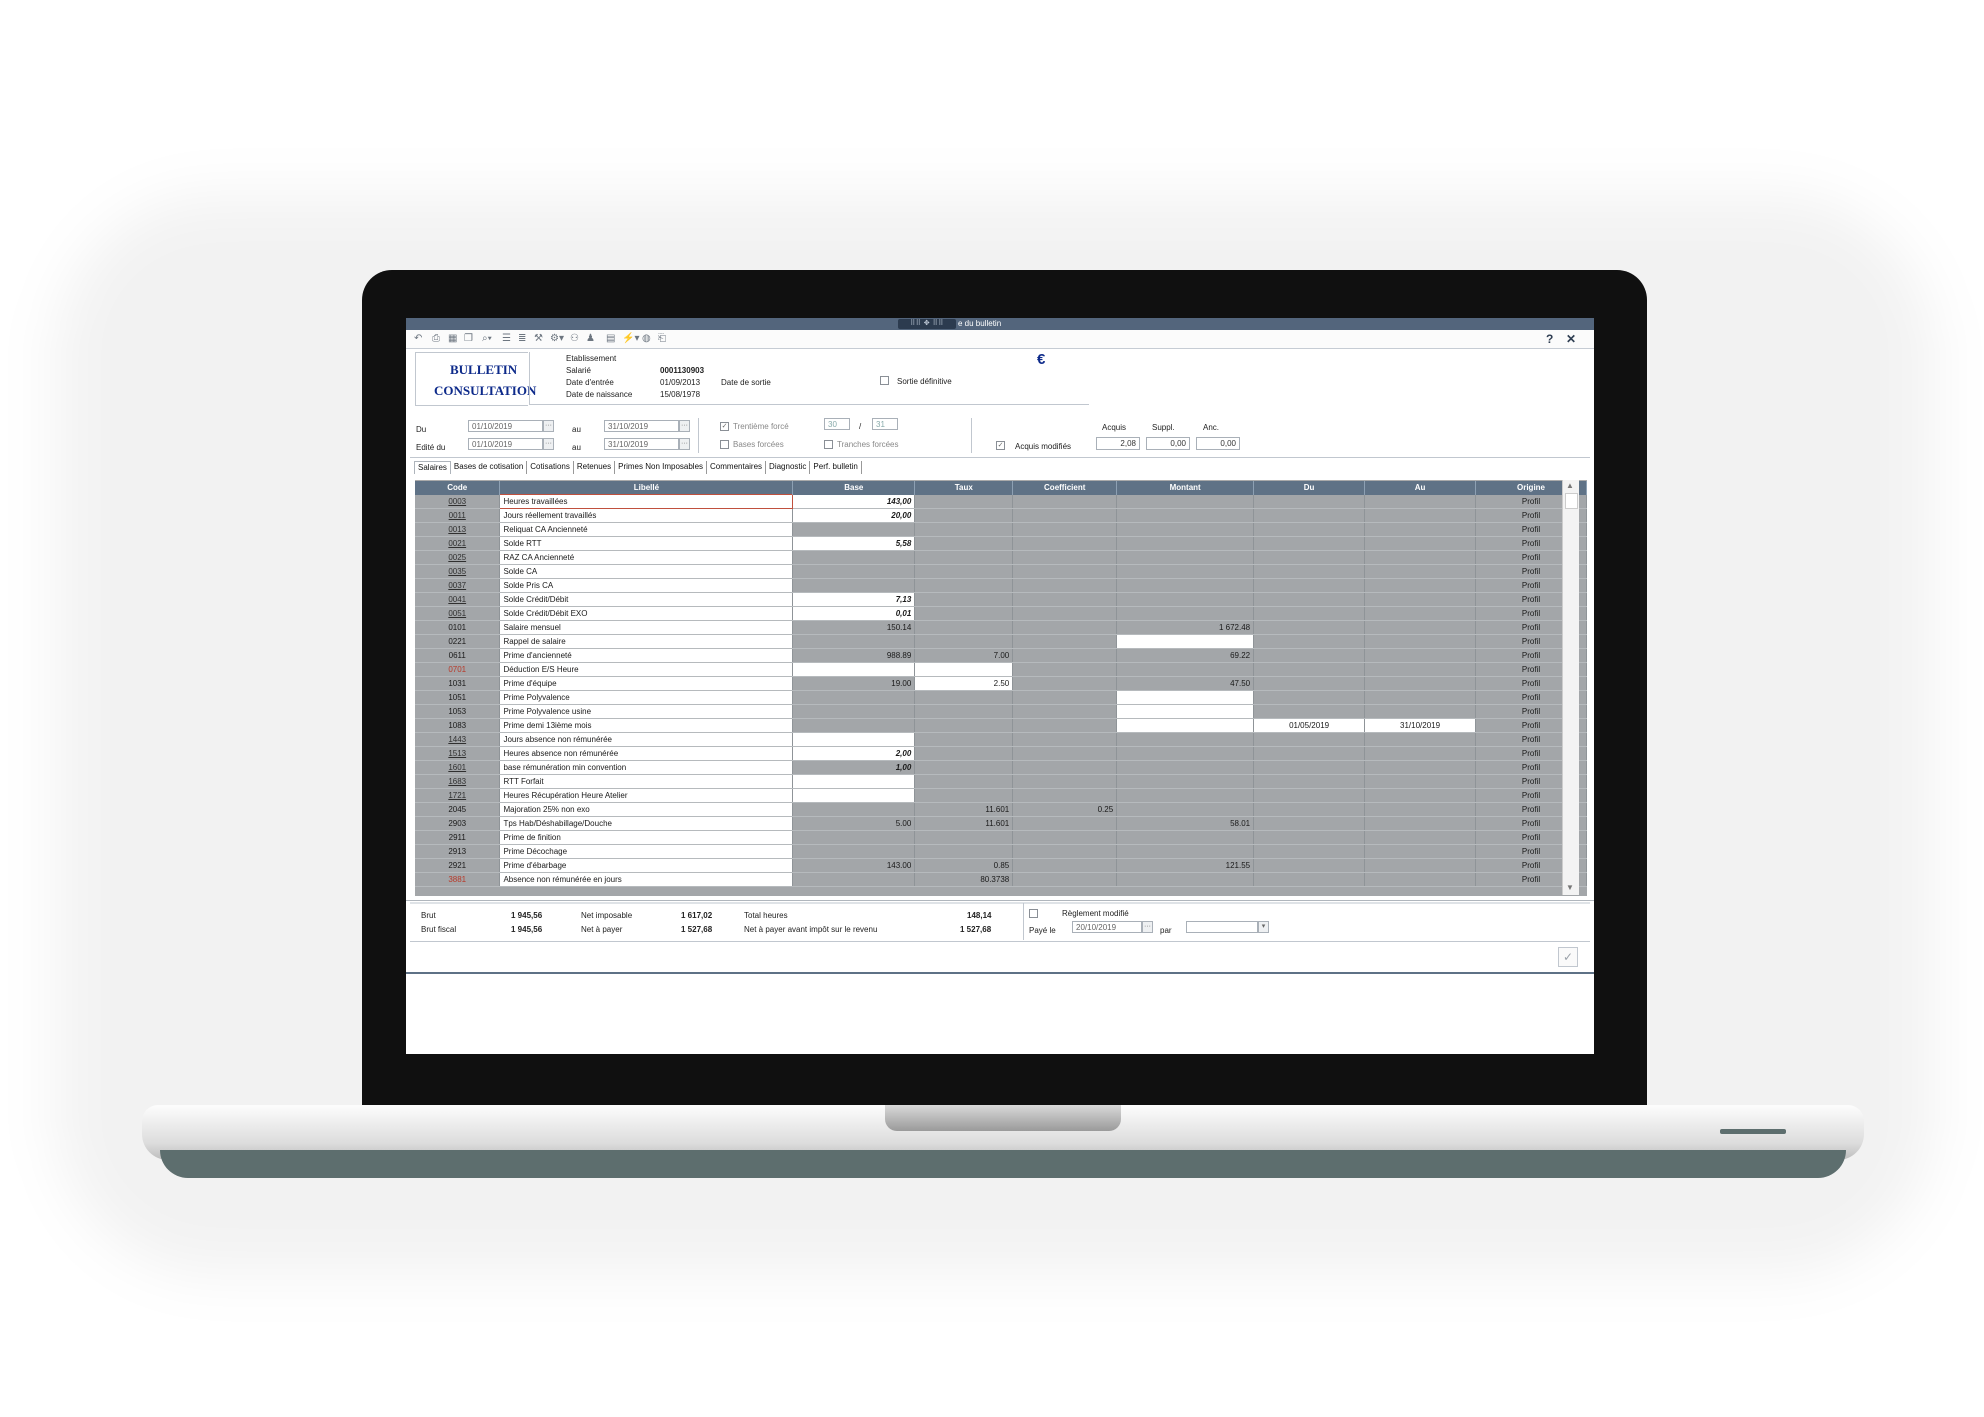 Image resolution: width=1984 pixels, height=1417 pixels. I want to click on table-row: 1053 Prime Polyvalence usine Profil, so click(1001, 711).